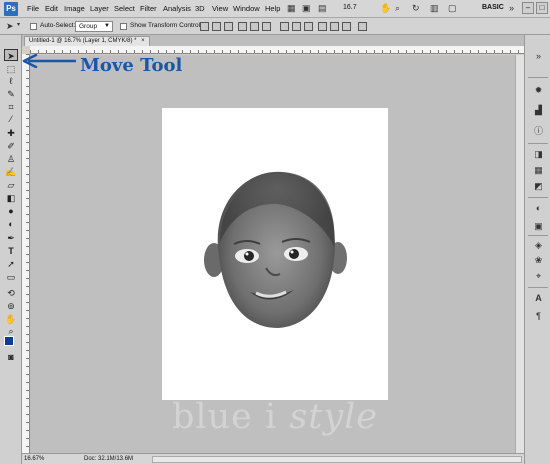  I want to click on blur-tool-icon: ●, so click(11, 211).